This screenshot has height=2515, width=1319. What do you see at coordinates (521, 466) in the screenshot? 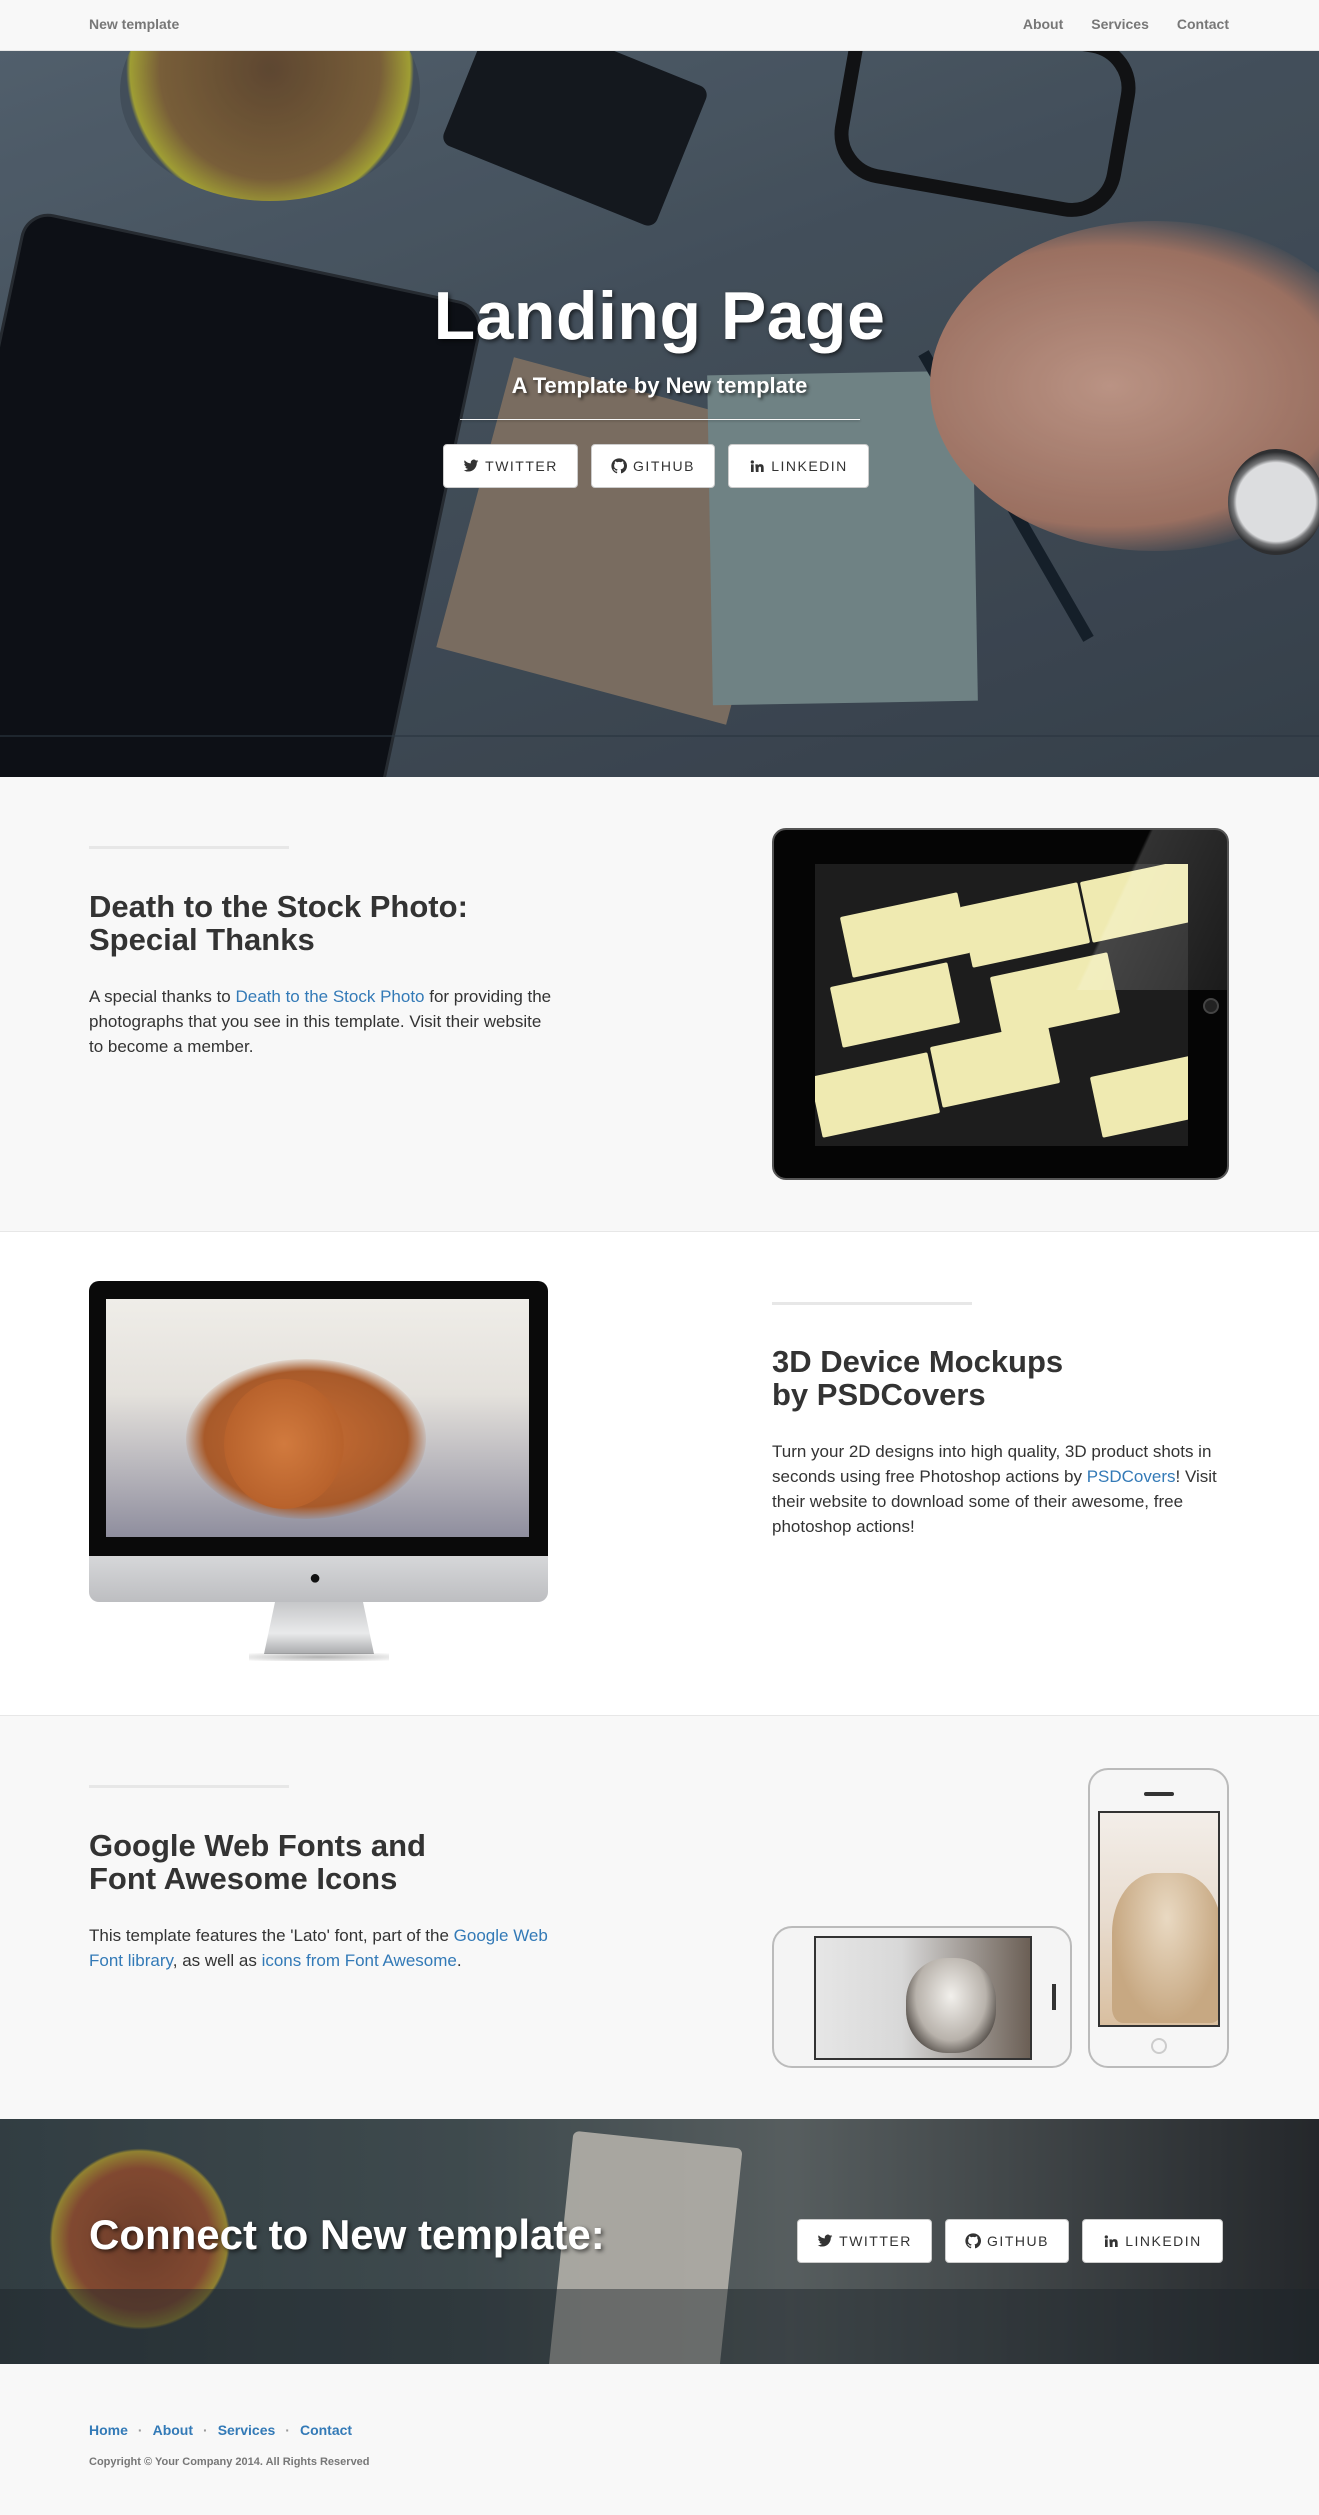
I see `hero-twitter-label: Twitter` at bounding box center [521, 466].